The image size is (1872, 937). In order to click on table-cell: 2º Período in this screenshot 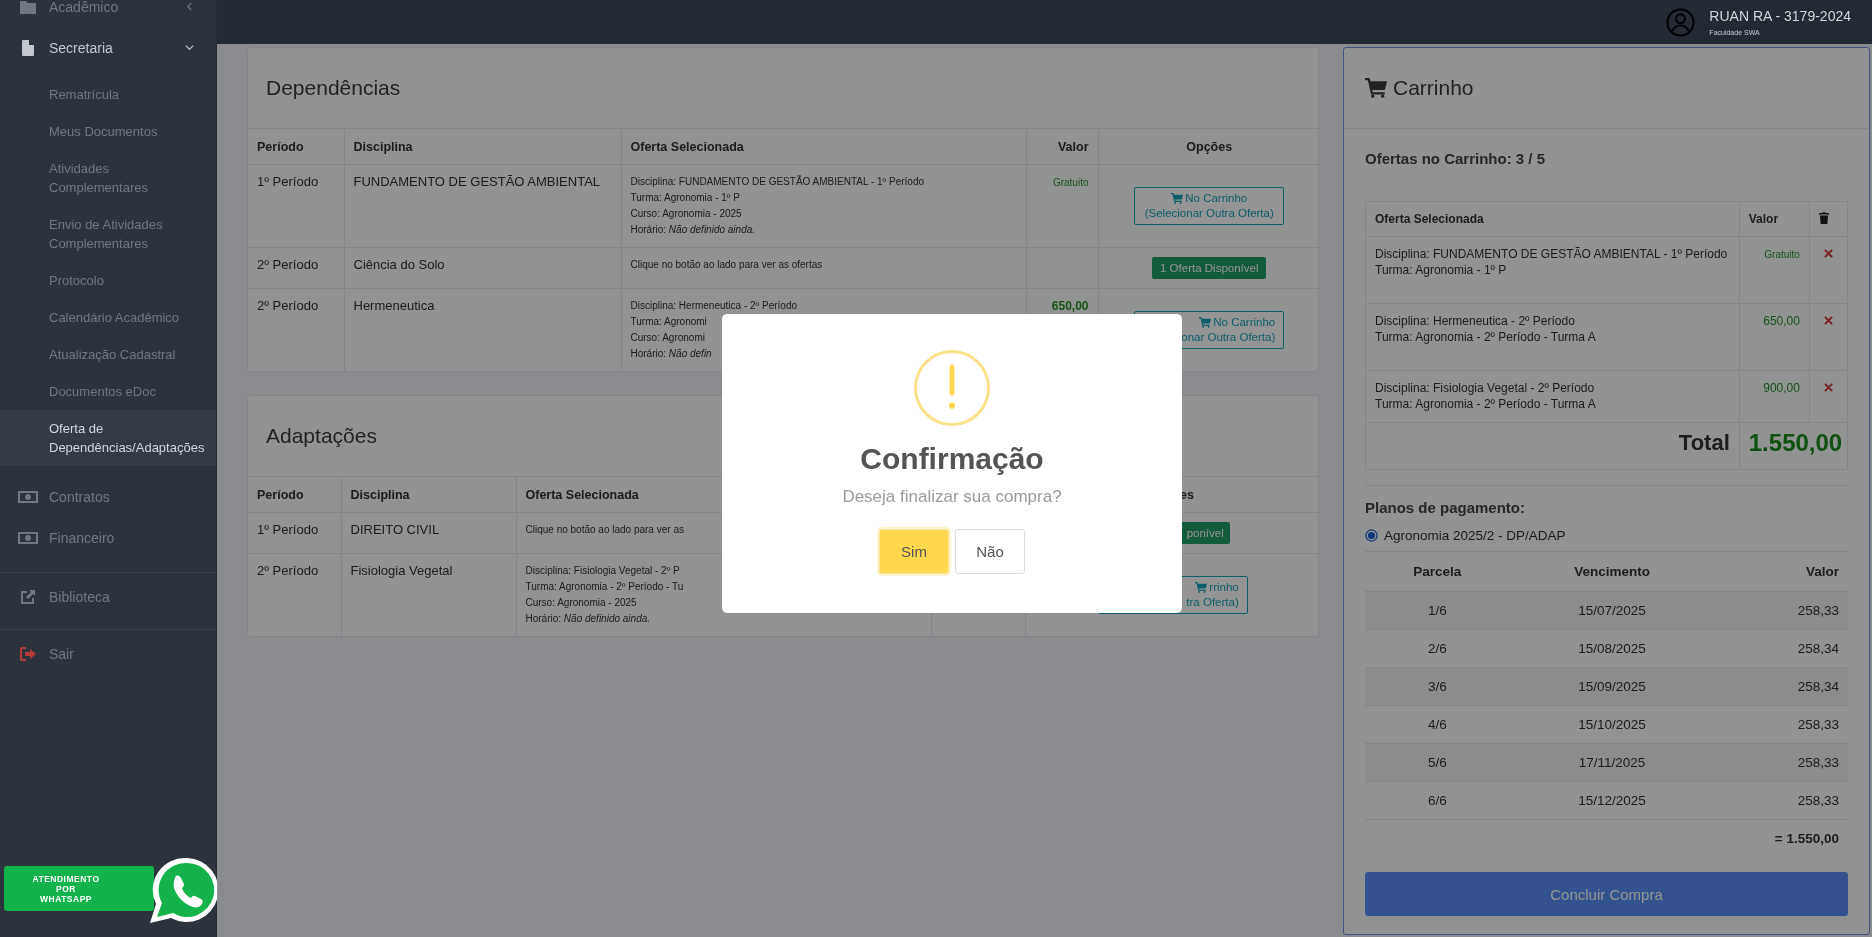, I will do `click(296, 268)`.